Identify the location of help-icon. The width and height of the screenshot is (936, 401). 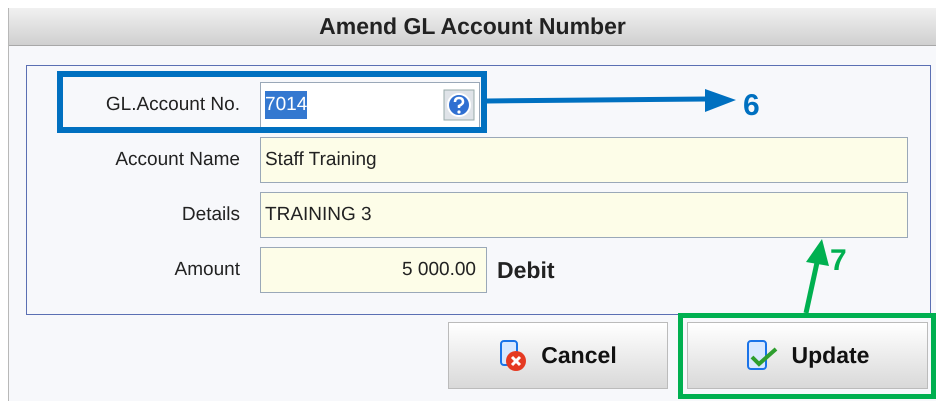
(459, 105).